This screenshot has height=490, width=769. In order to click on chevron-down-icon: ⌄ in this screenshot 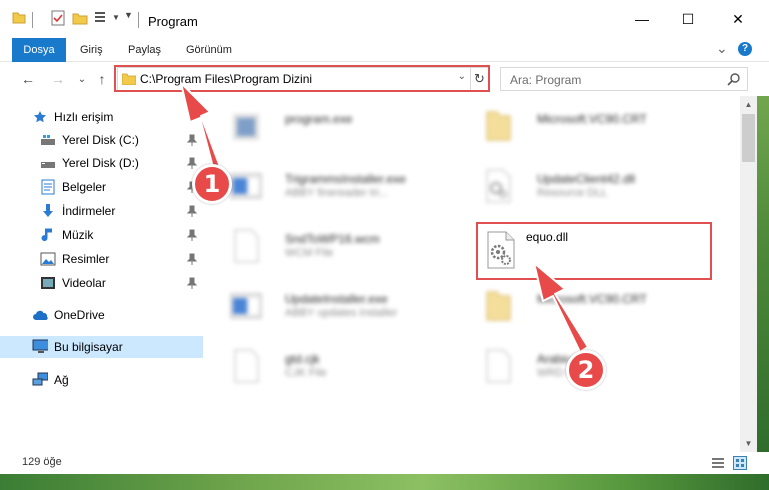, I will do `click(462, 76)`.